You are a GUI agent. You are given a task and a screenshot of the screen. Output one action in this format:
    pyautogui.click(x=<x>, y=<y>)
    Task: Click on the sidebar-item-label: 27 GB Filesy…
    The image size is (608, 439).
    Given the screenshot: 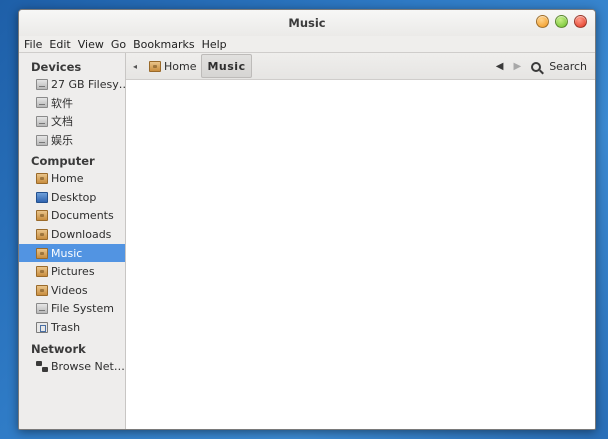 What is the action you would take?
    pyautogui.click(x=88, y=84)
    